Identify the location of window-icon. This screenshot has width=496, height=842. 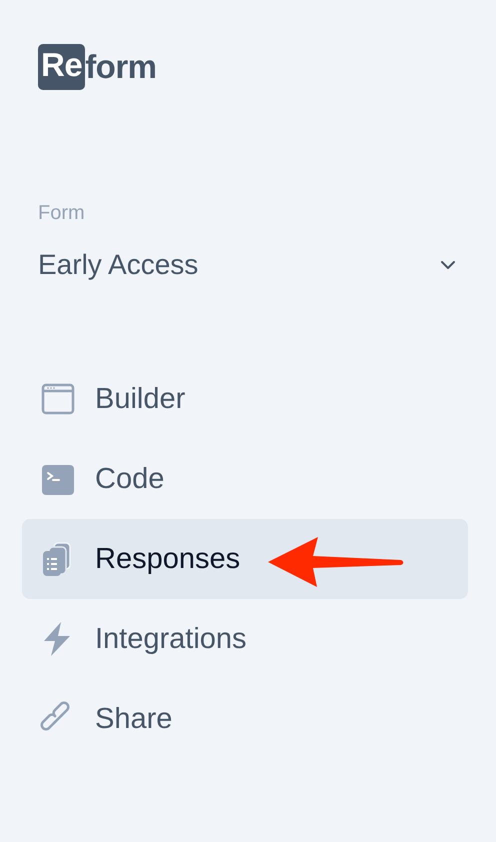
(58, 399).